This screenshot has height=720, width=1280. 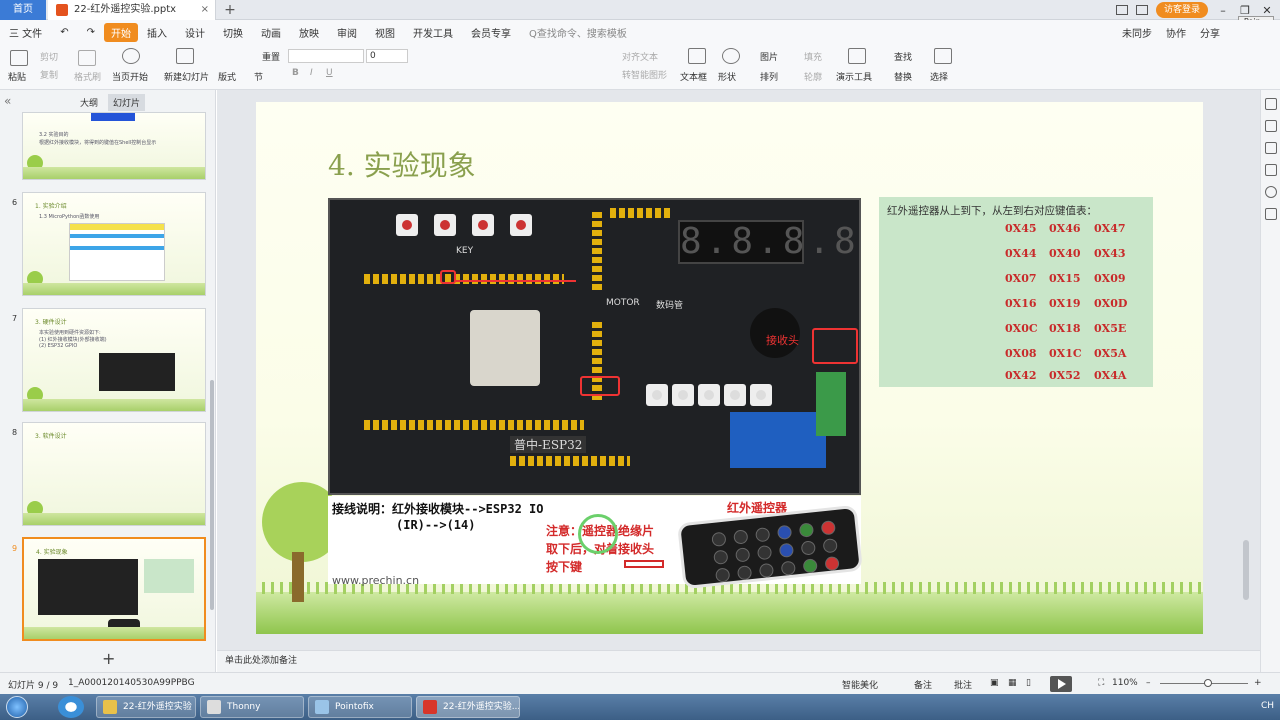 What do you see at coordinates (738, 661) in the screenshot?
I see `notes-input: 单击此处添加备注` at bounding box center [738, 661].